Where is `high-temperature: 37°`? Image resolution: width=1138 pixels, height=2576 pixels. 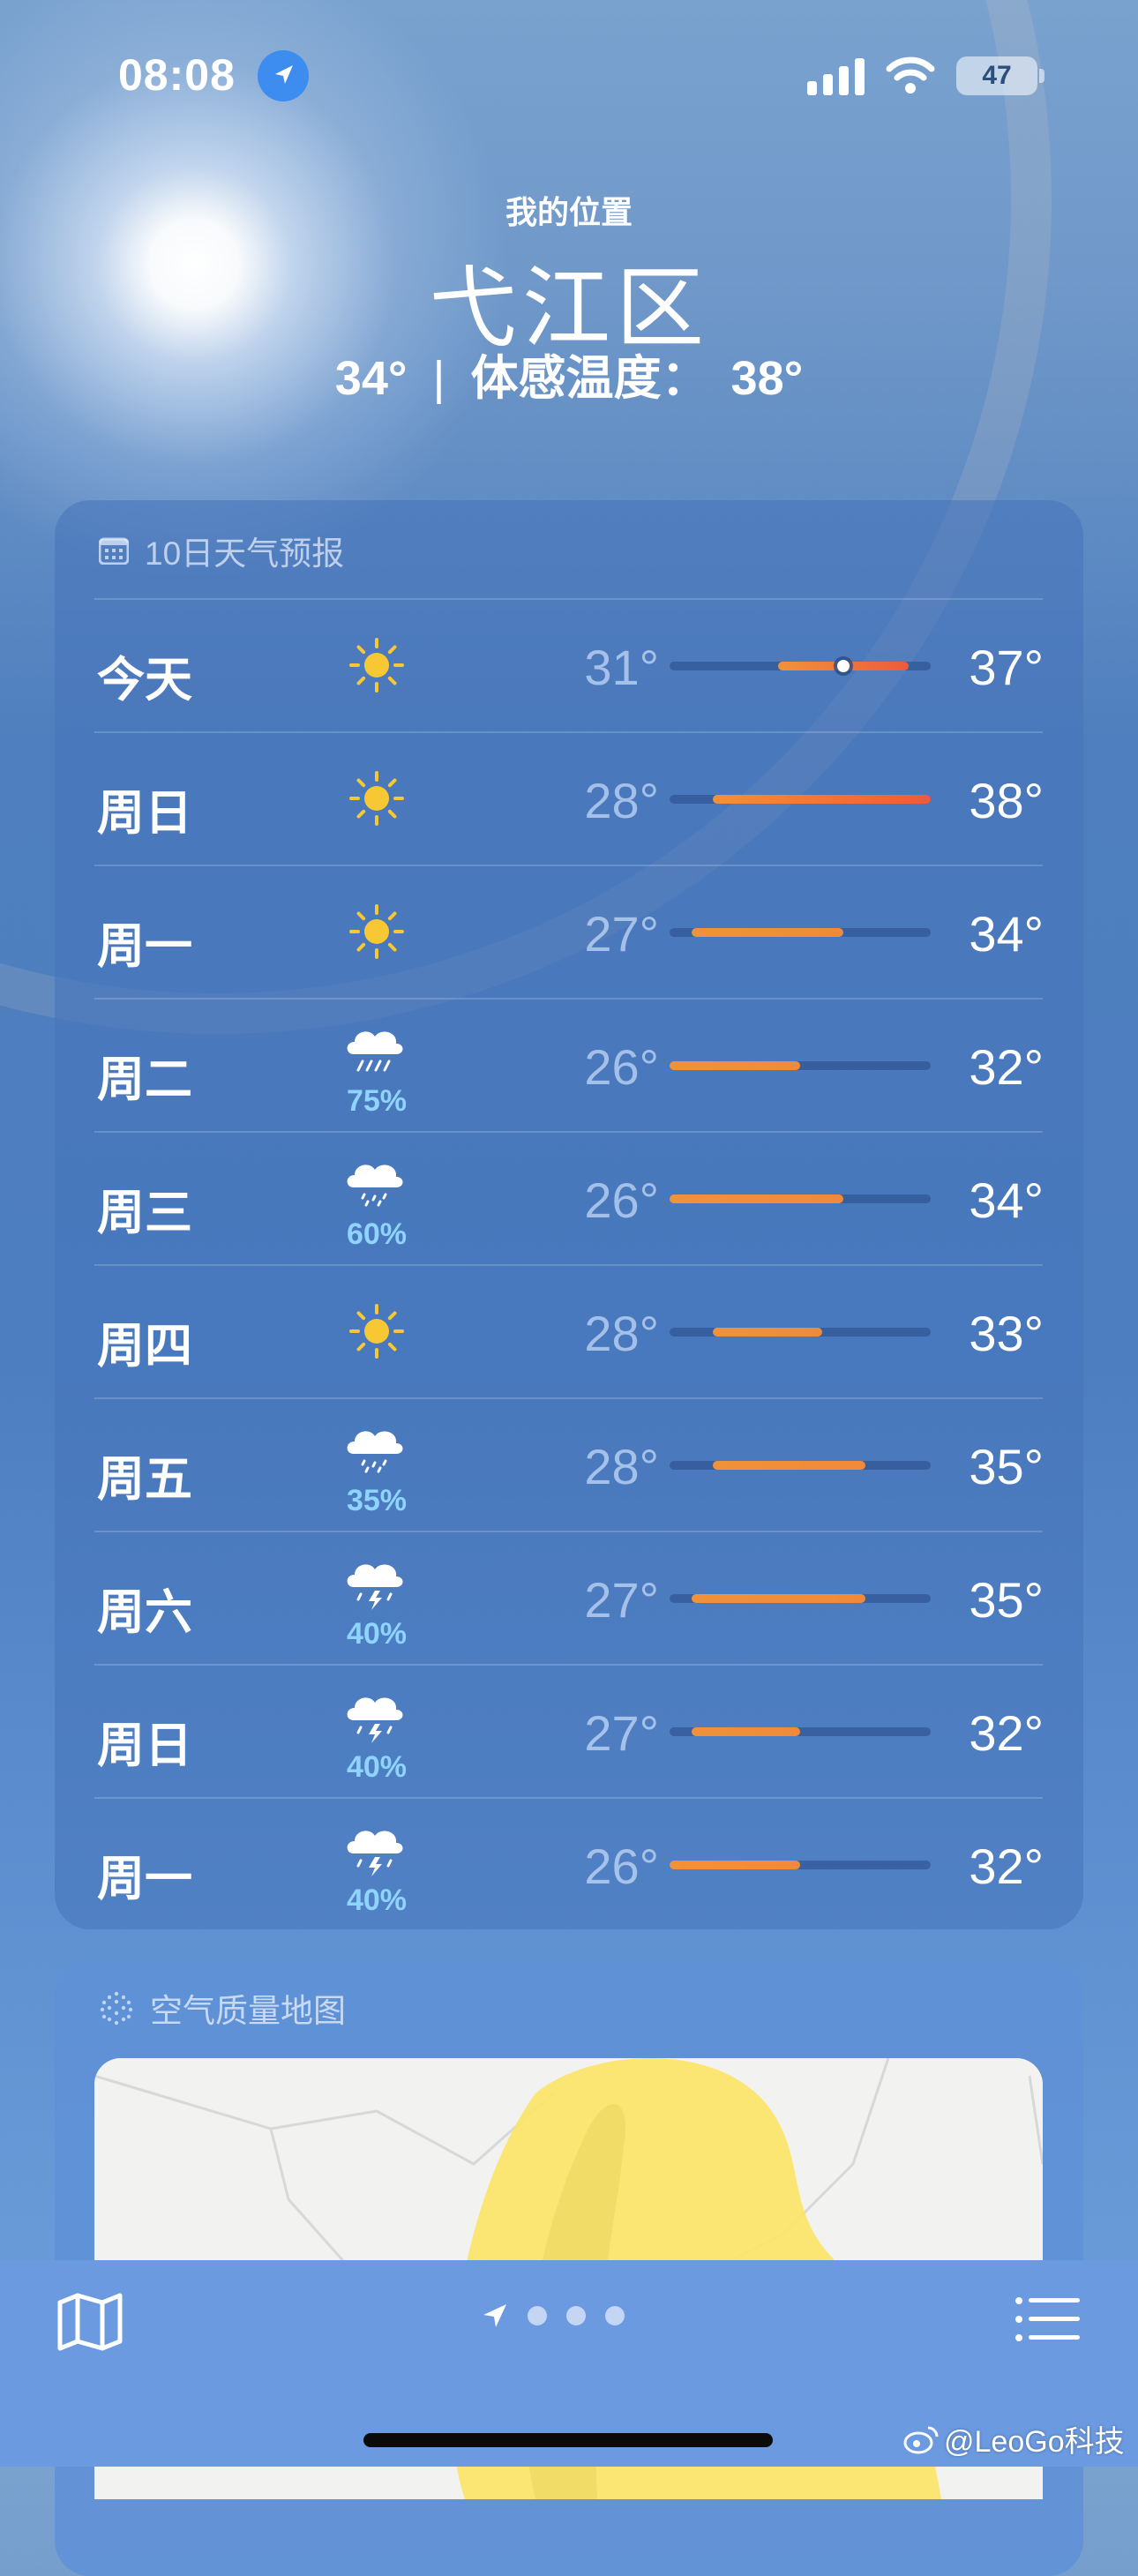
high-temperature: 37° is located at coordinates (1006, 668).